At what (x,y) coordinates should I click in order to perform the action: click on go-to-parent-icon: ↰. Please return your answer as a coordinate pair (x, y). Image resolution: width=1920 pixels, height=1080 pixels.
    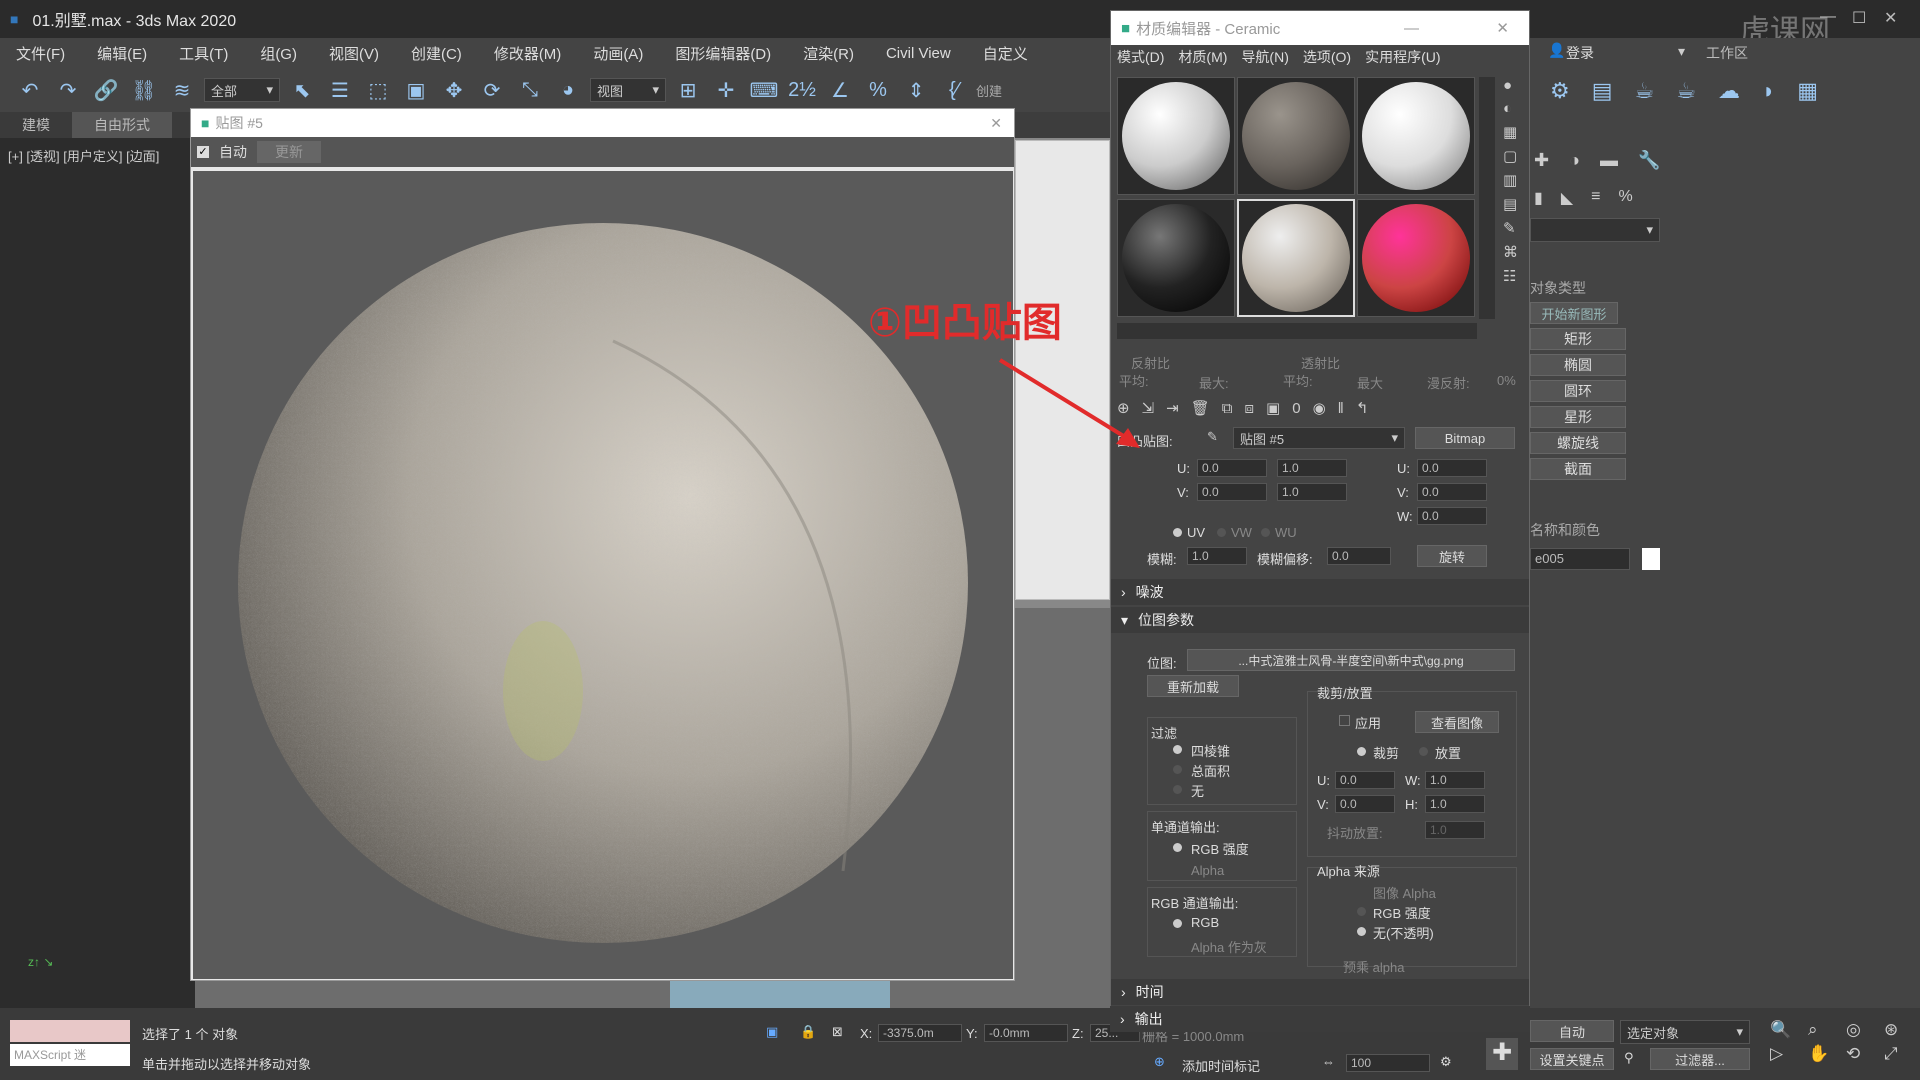
    Looking at the image, I should click on (1362, 408).